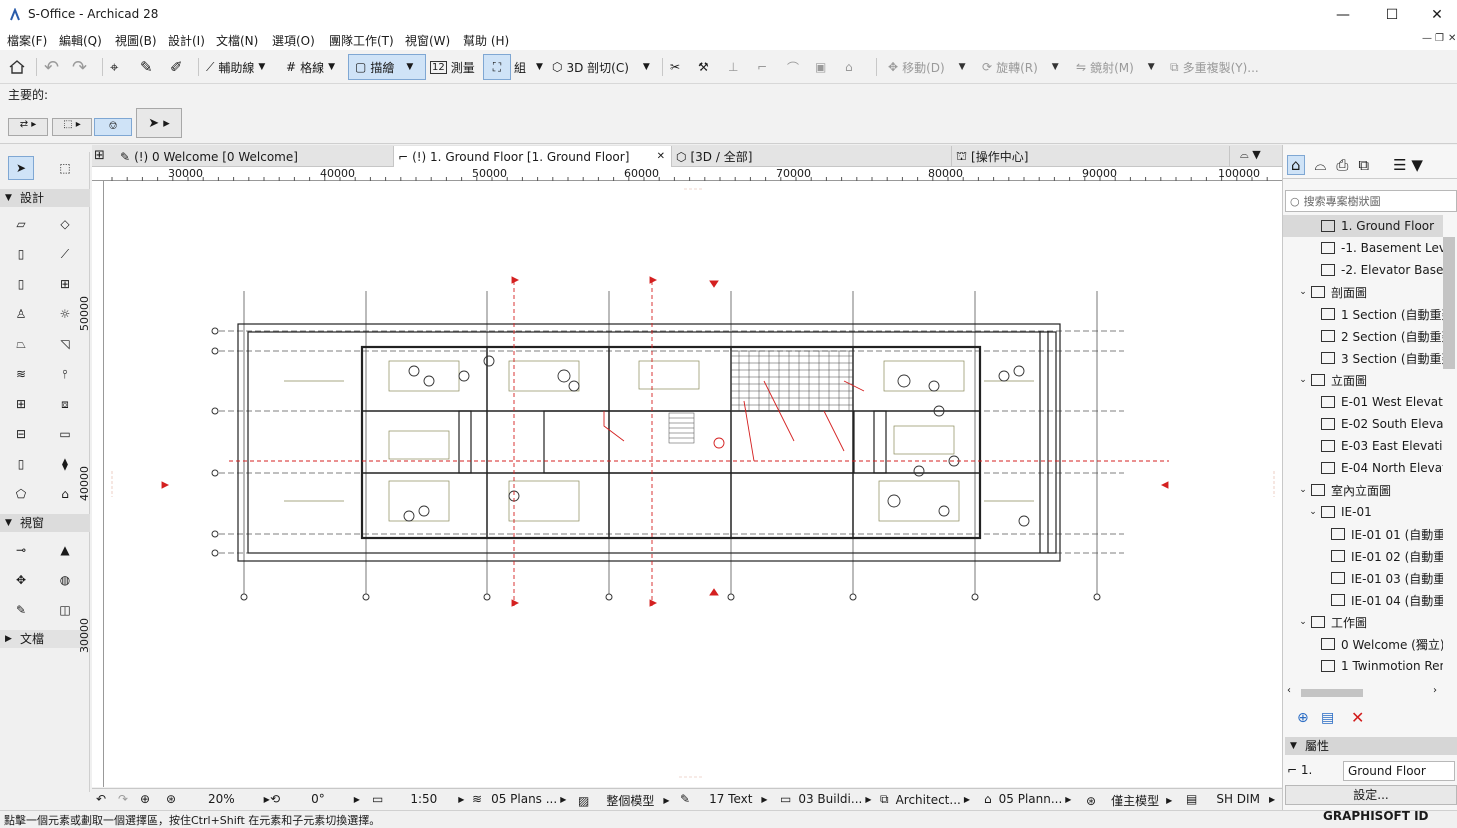 This screenshot has height=828, width=1457. I want to click on tree-item: 1 Twinmotion Render, so click(1363, 666).